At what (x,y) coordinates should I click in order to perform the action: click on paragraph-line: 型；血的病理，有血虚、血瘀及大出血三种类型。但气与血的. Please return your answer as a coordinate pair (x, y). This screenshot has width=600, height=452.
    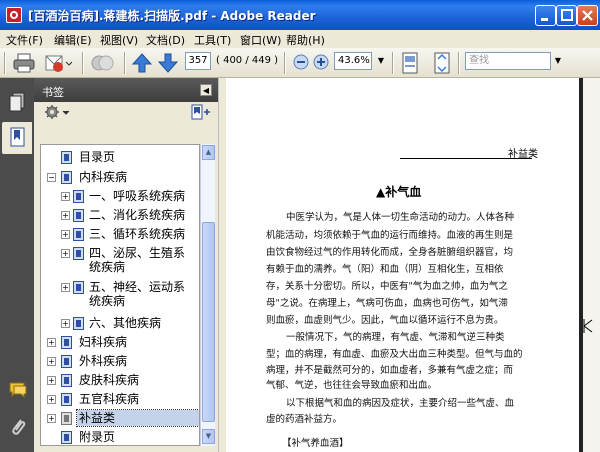
    Looking at the image, I should click on (394, 354).